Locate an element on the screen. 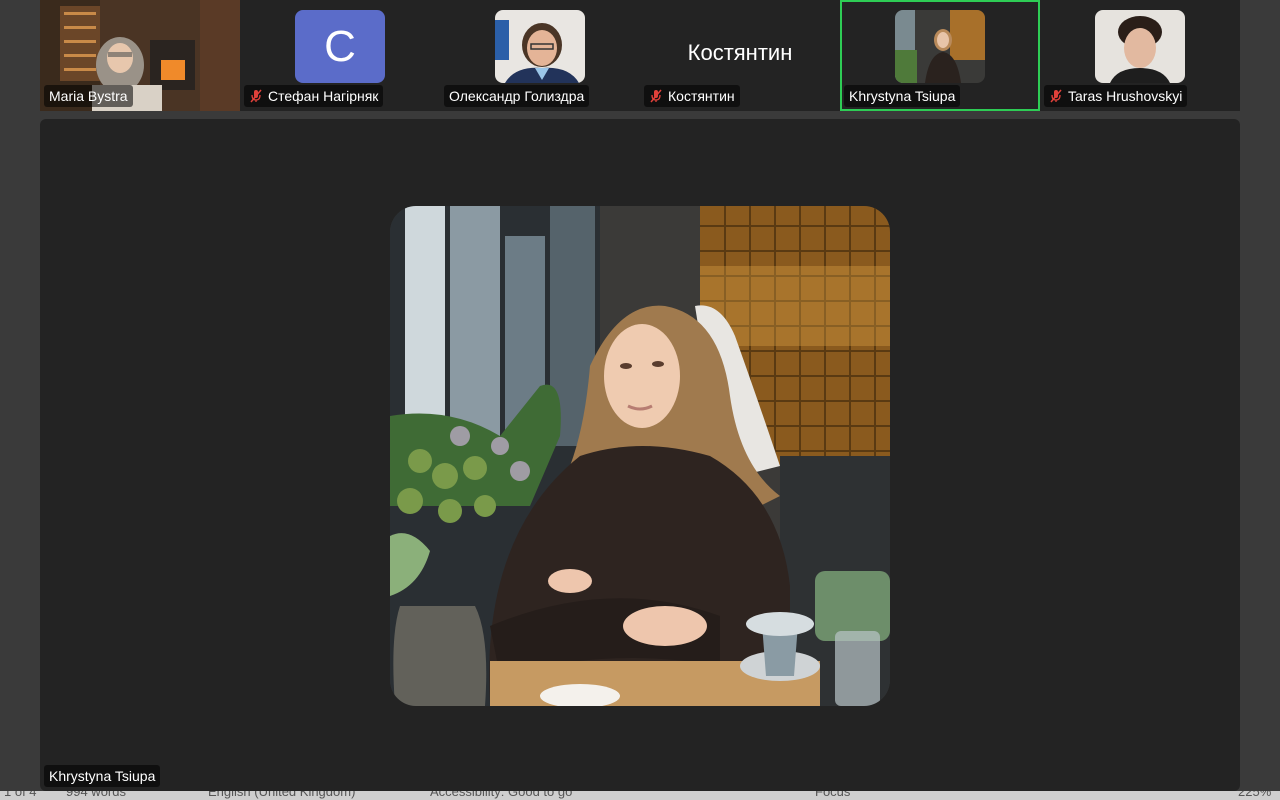 The height and width of the screenshot is (800, 1280). participant-name: Khrystyna Tsiupa is located at coordinates (902, 96).